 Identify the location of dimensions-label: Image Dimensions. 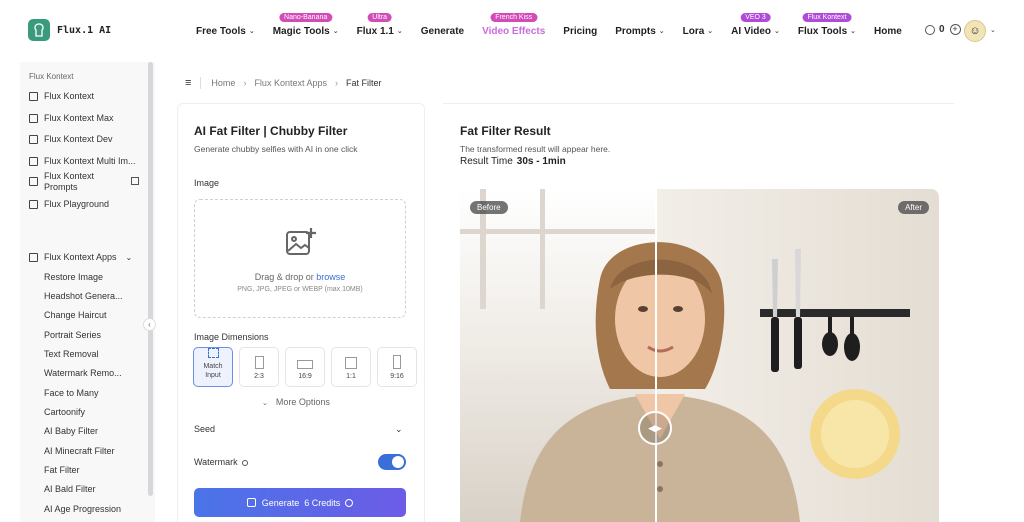
(231, 337).